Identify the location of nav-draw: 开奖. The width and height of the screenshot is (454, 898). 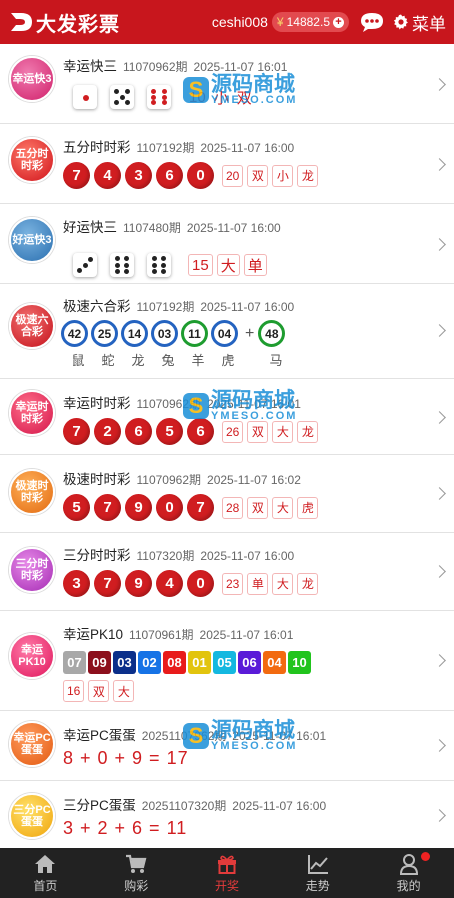
(227, 873).